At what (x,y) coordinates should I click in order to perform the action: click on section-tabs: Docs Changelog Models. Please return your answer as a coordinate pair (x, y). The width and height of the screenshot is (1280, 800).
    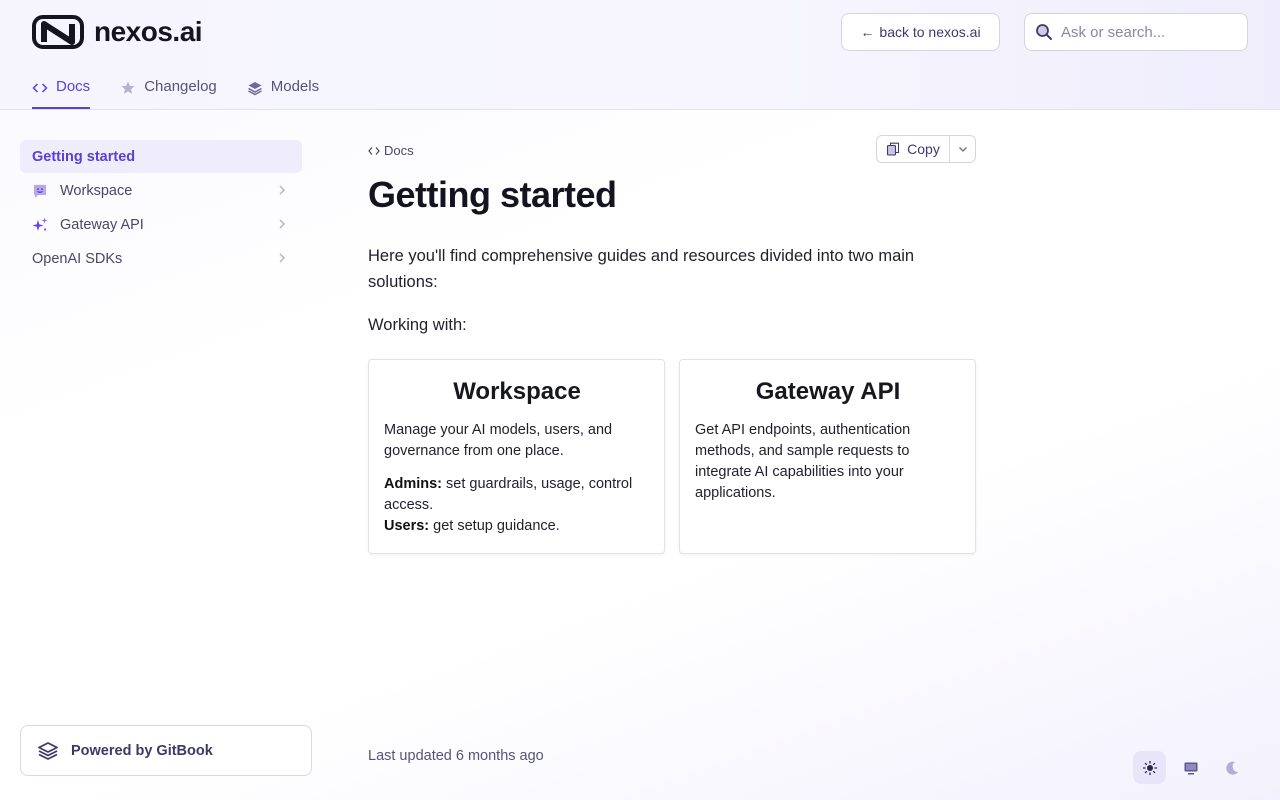
    Looking at the image, I should click on (175, 93).